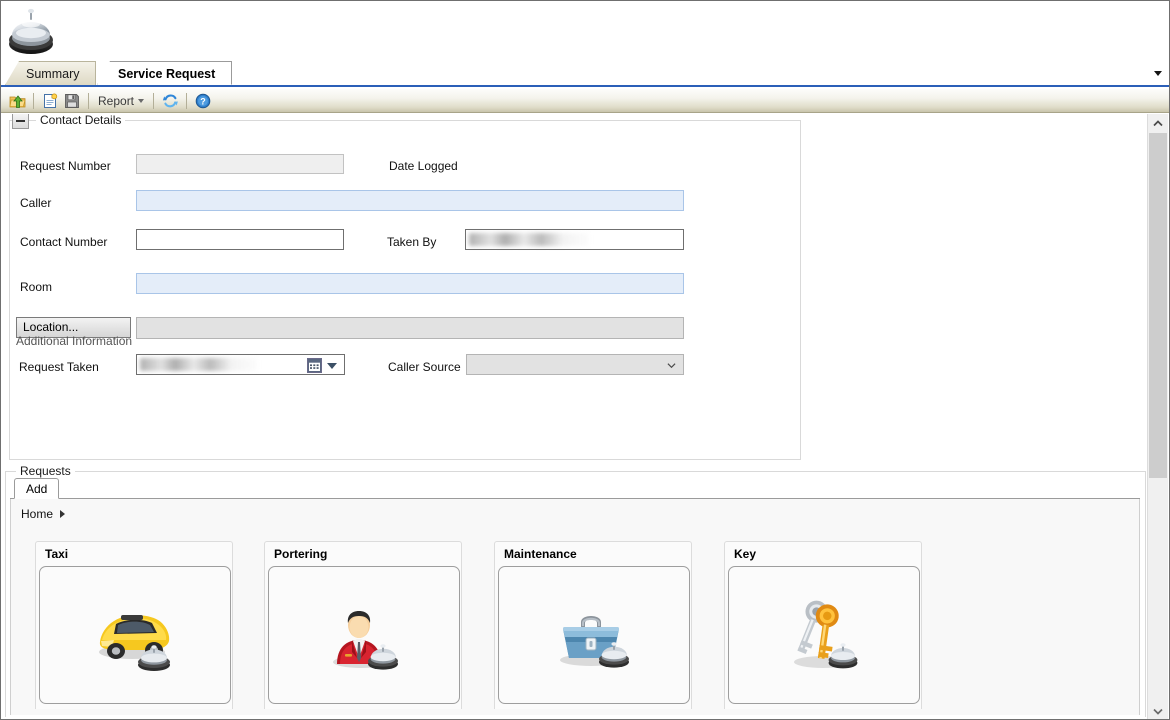 This screenshot has width=1170, height=720. What do you see at coordinates (410, 283) in the screenshot?
I see `room-input` at bounding box center [410, 283].